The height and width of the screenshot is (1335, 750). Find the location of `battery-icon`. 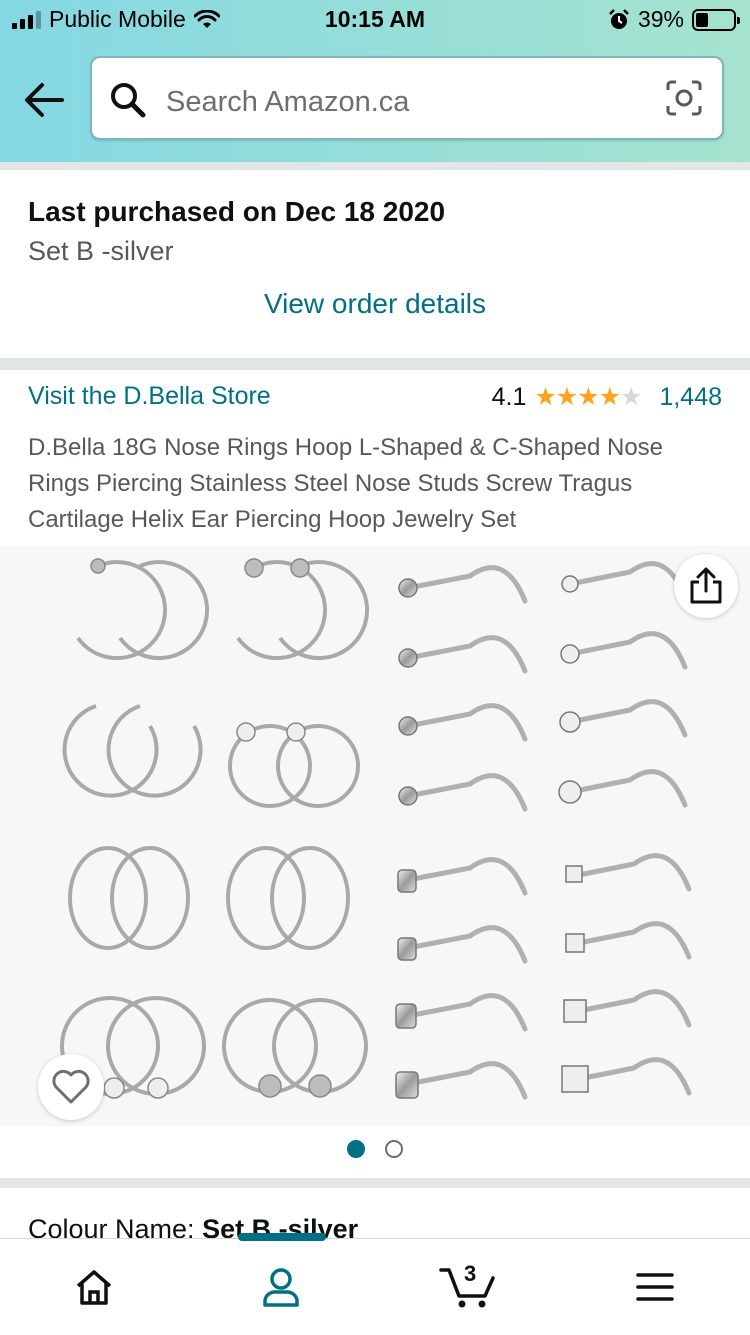

battery-icon is located at coordinates (716, 19).